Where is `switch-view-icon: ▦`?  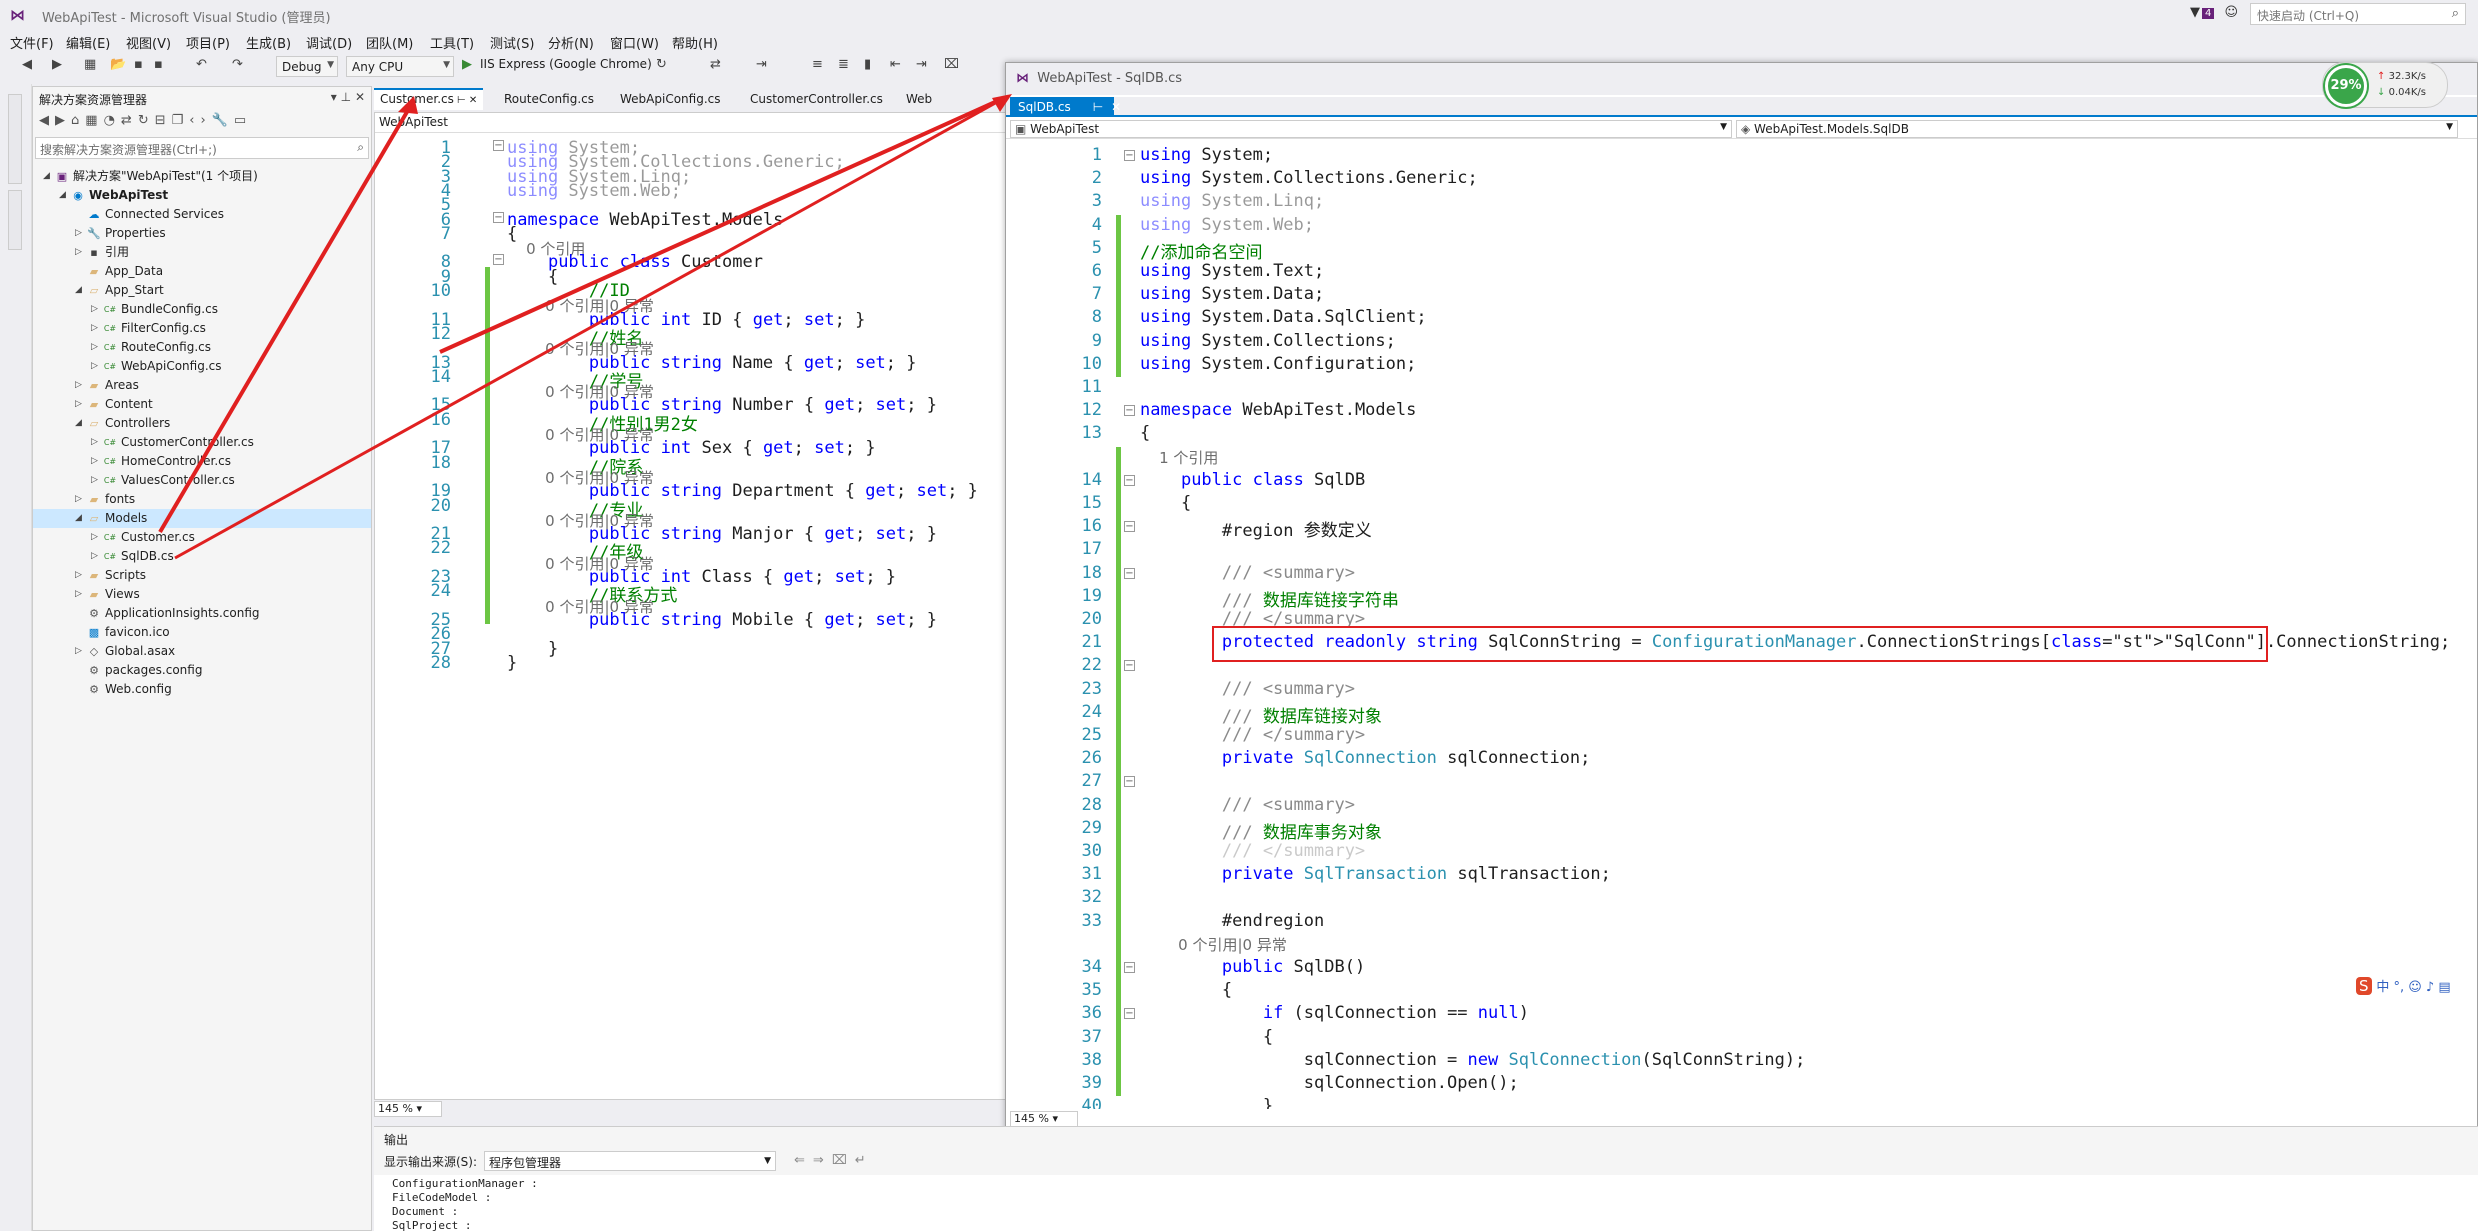 switch-view-icon: ▦ is located at coordinates (94, 120).